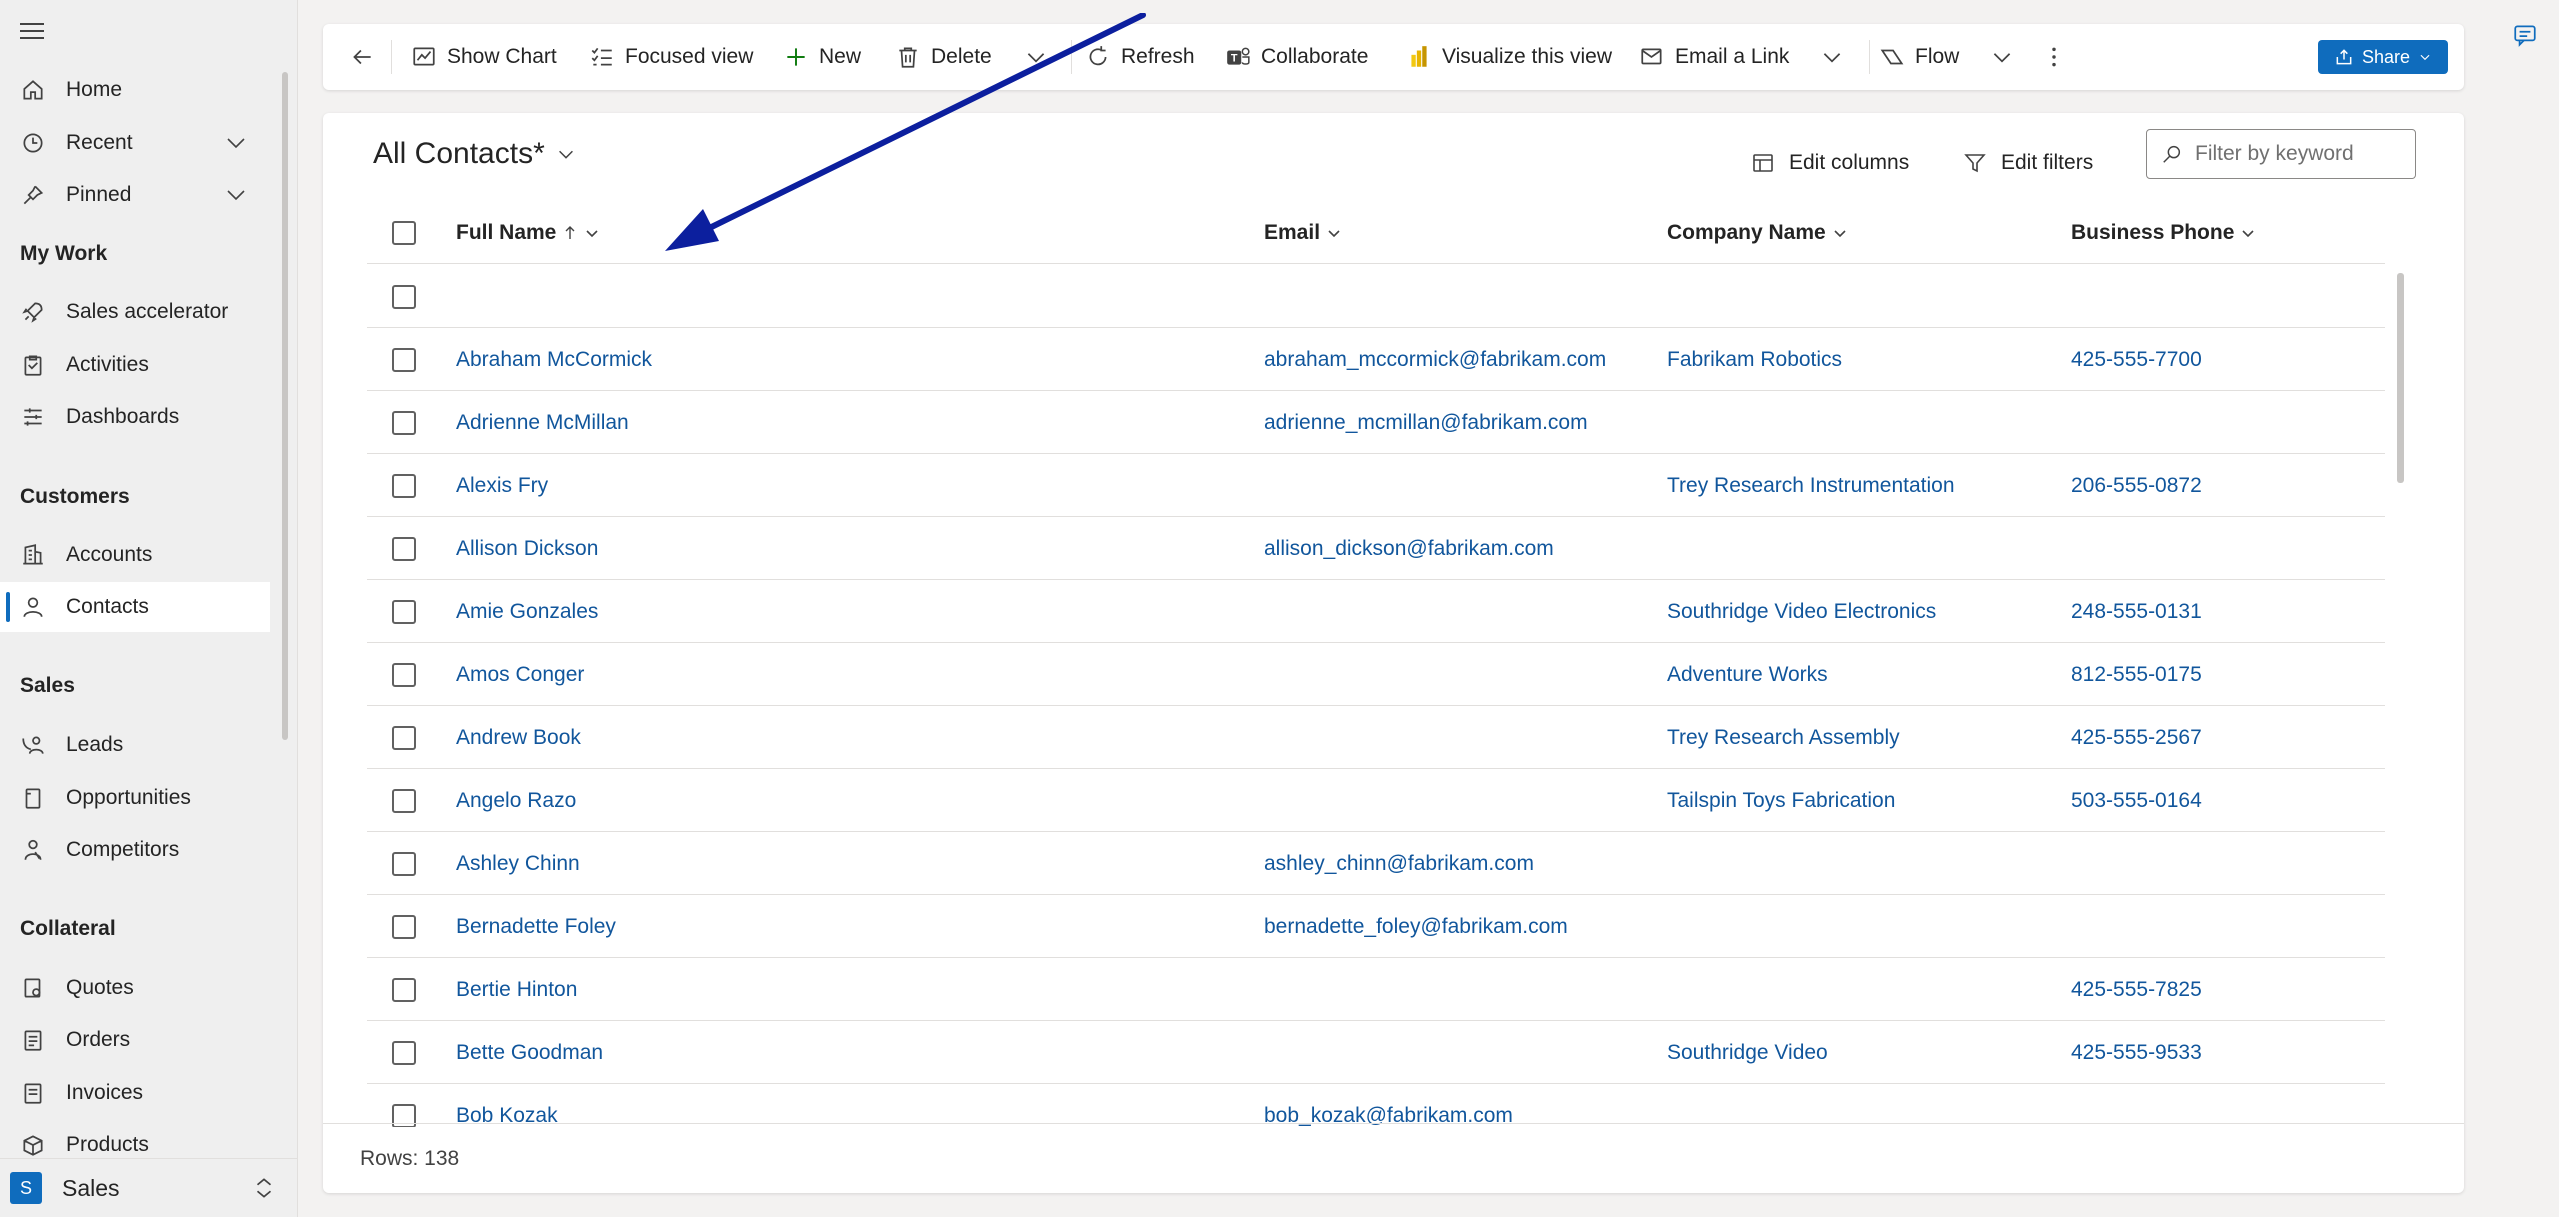 The height and width of the screenshot is (1217, 2559). What do you see at coordinates (1435, 359) in the screenshot?
I see `cell-email: abraham_mccormick@fabrikam.com` at bounding box center [1435, 359].